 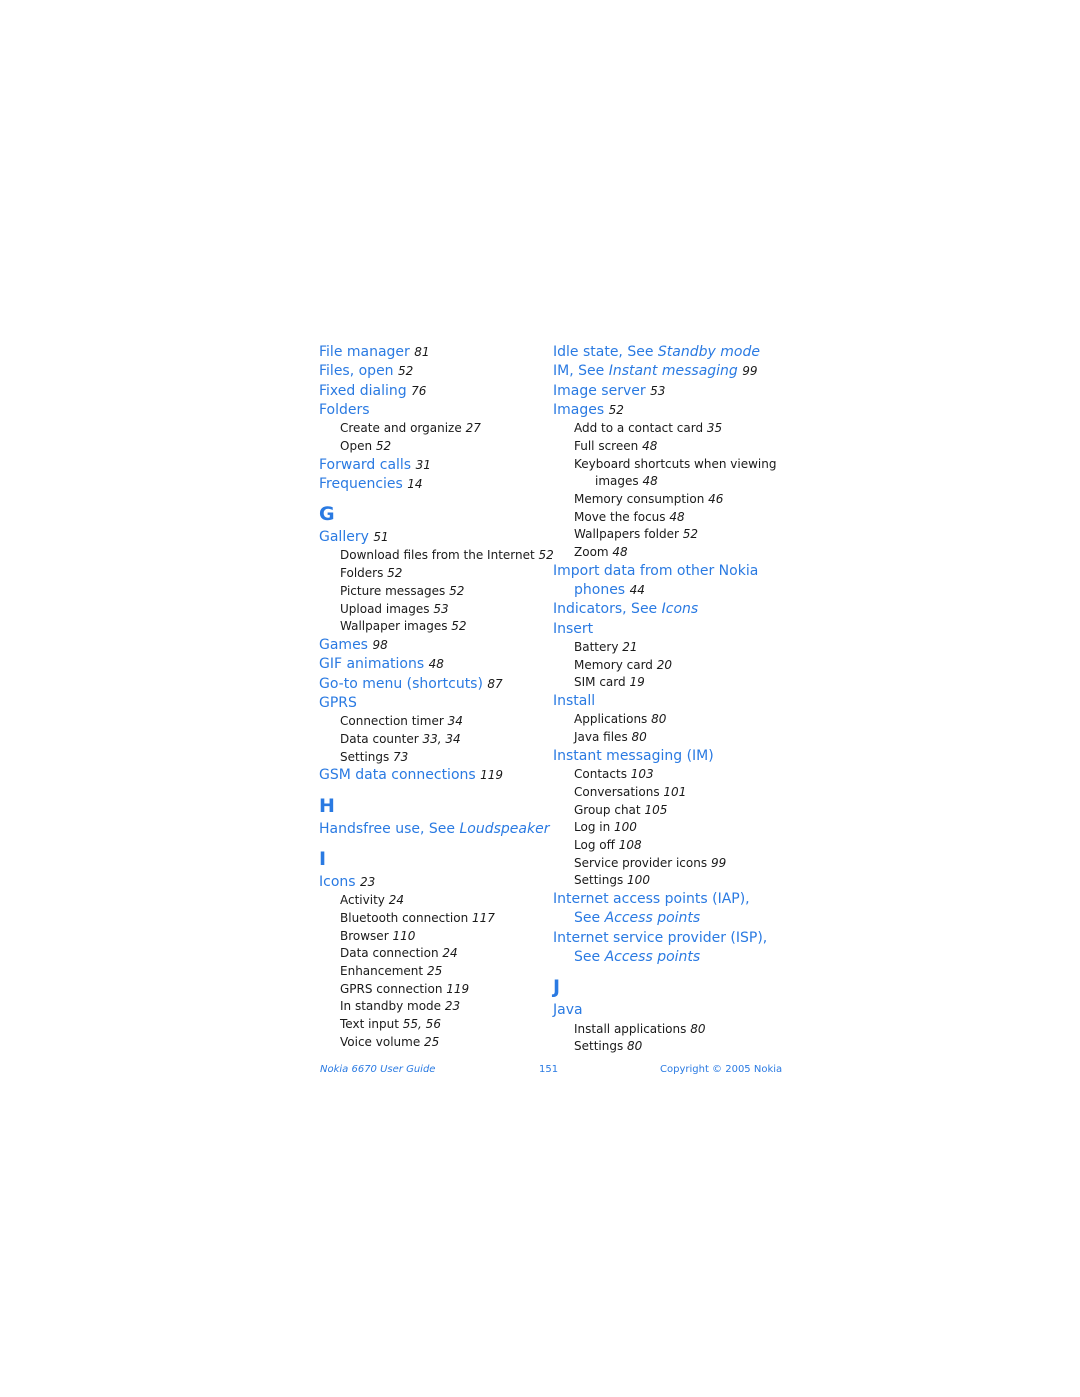 I want to click on page-reference: 46, so click(x=715, y=499).